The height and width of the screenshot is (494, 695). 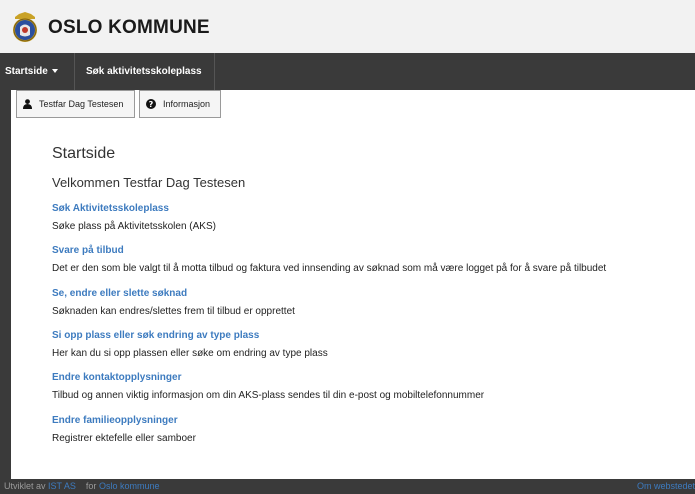 I want to click on section-description: Registrer ektefelle eller samboer, so click(x=124, y=438).